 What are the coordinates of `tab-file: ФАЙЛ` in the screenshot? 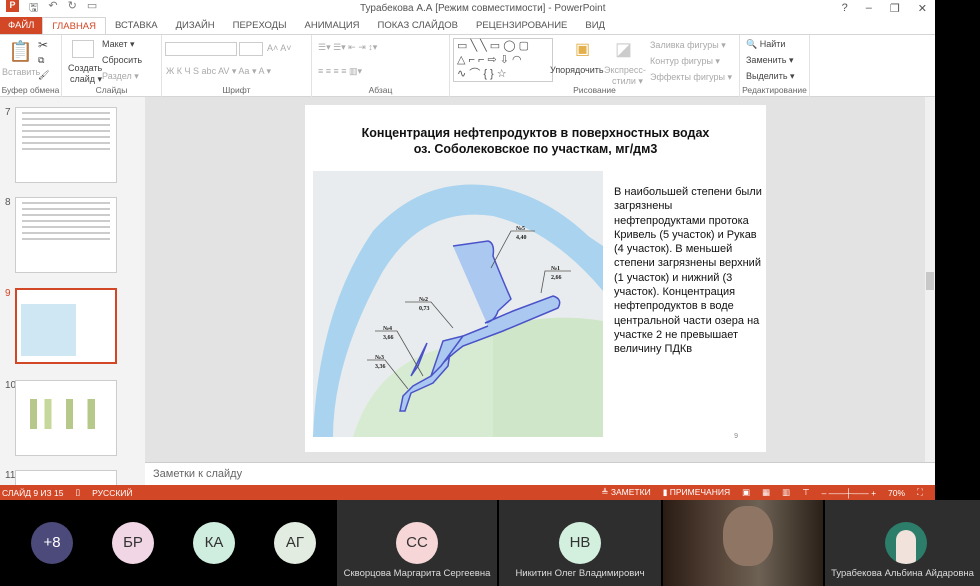 It's located at (21, 25).